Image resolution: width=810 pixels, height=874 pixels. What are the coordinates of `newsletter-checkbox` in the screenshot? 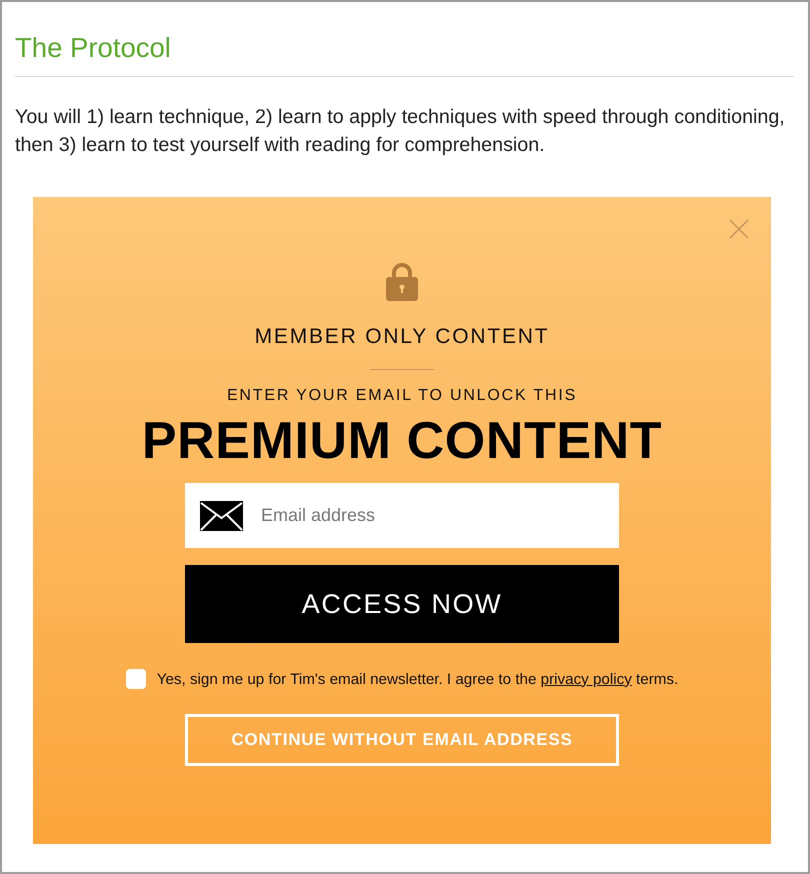 It's located at (136, 679).